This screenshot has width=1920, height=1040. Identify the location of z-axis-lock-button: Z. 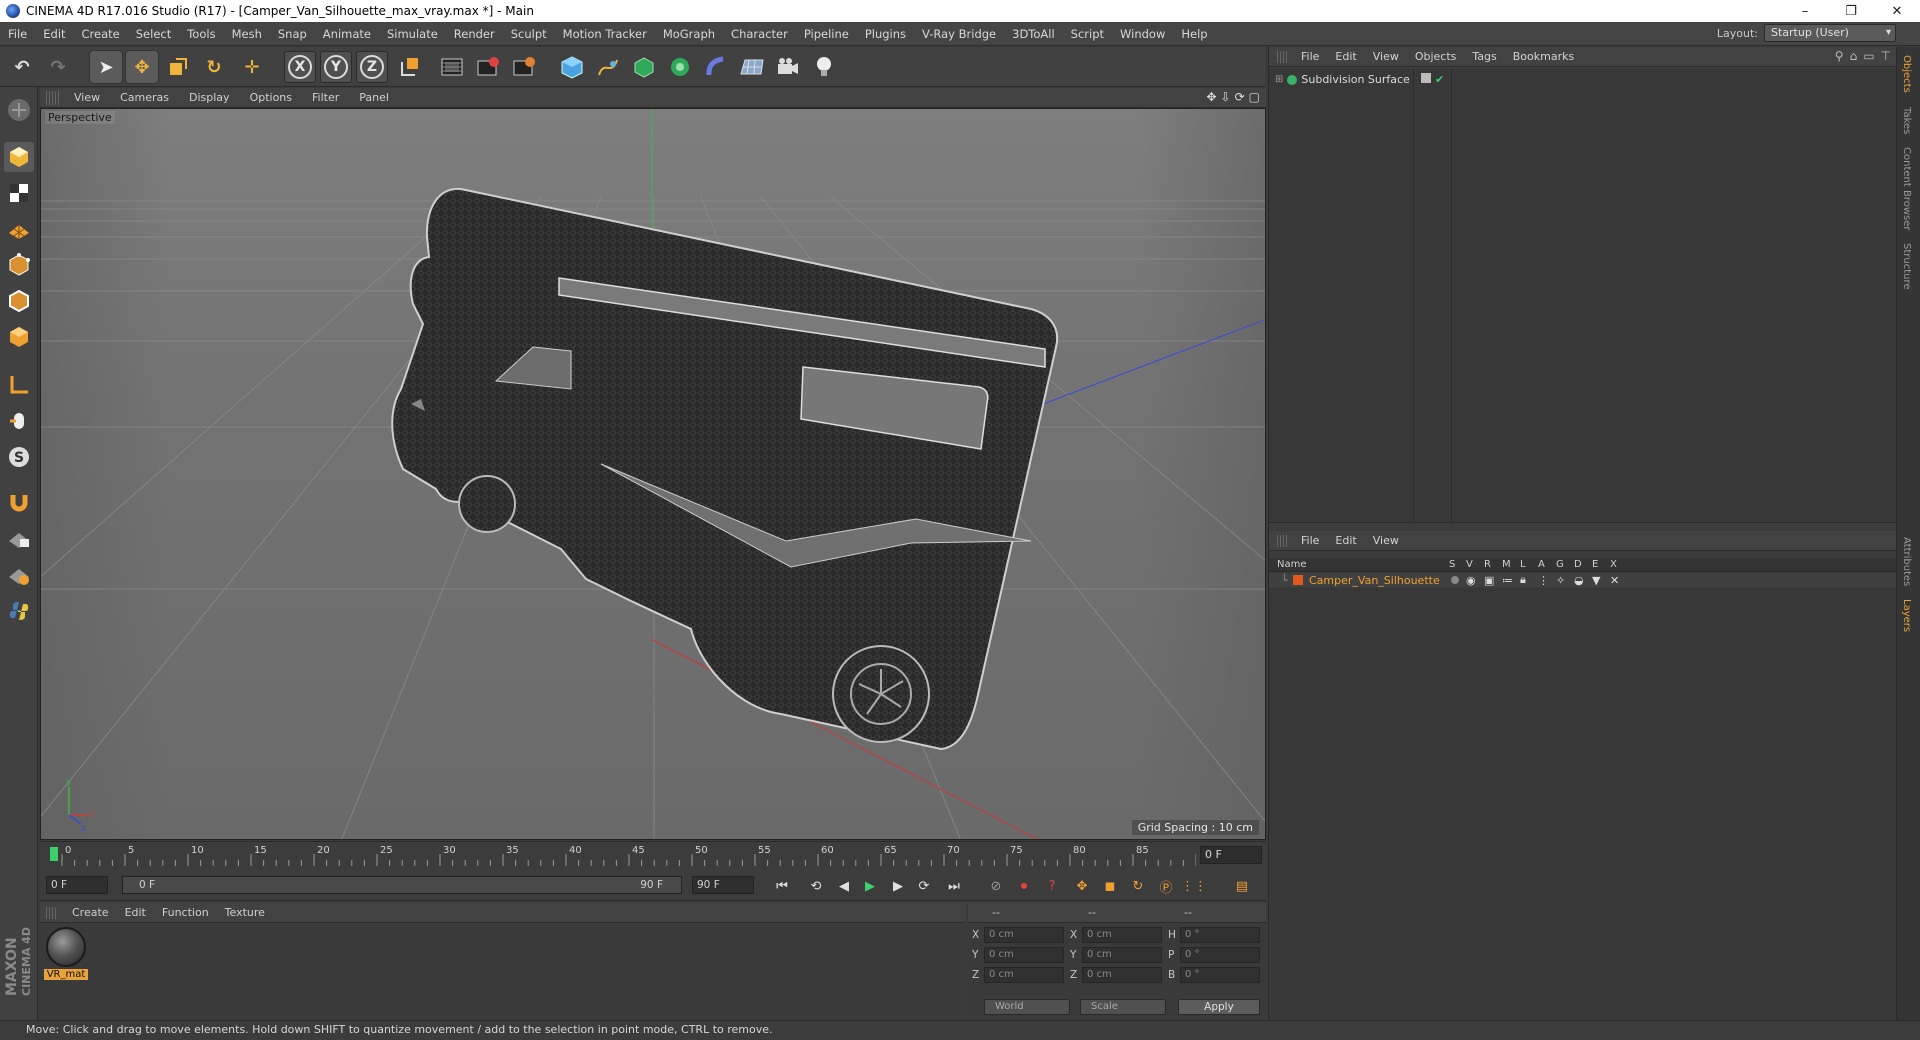
(372, 67).